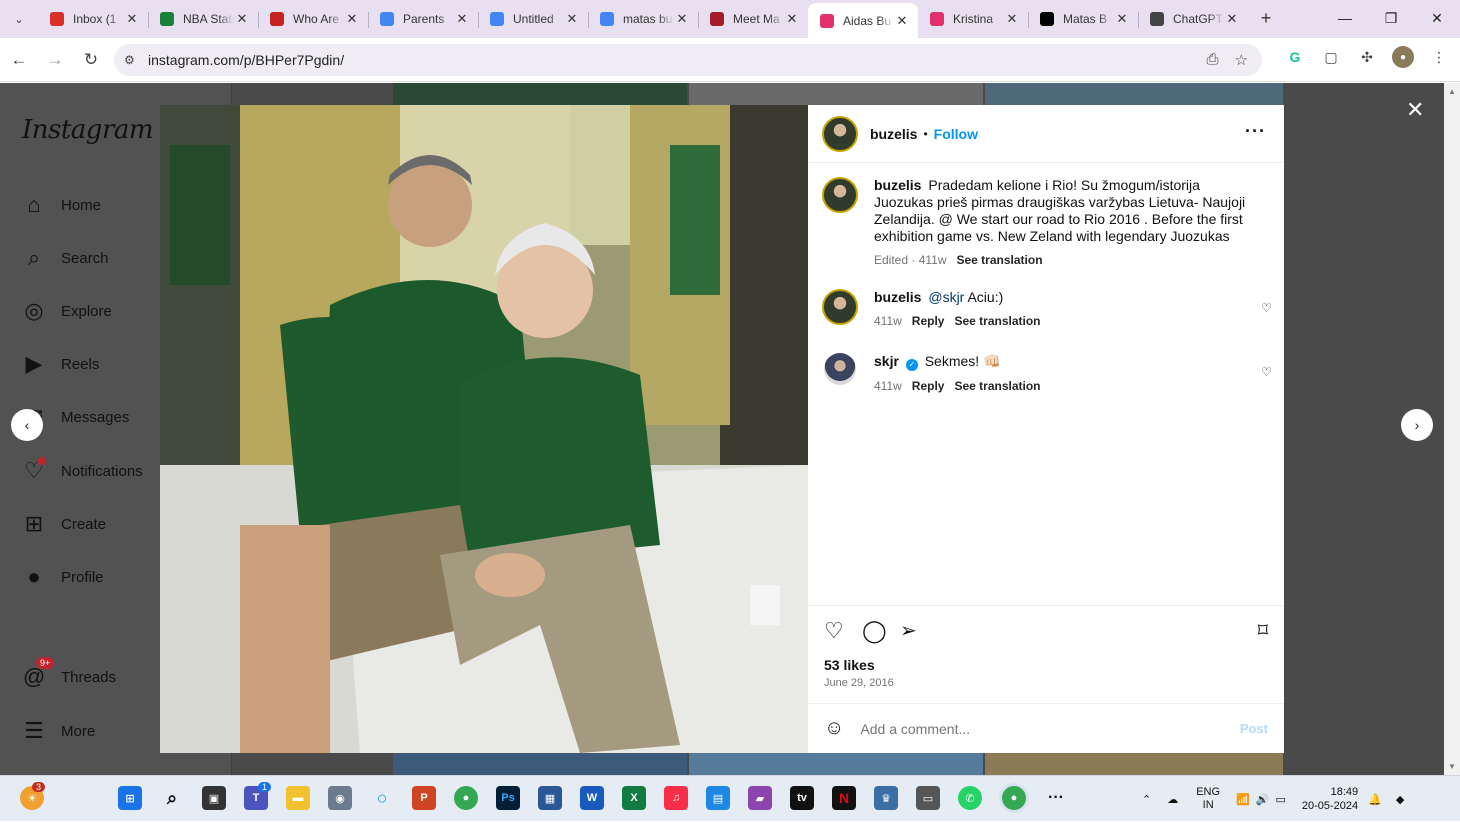 The image size is (1460, 822). Describe the element at coordinates (19, 19) in the screenshot. I see `tab-search-dropdown: ⌄` at that location.